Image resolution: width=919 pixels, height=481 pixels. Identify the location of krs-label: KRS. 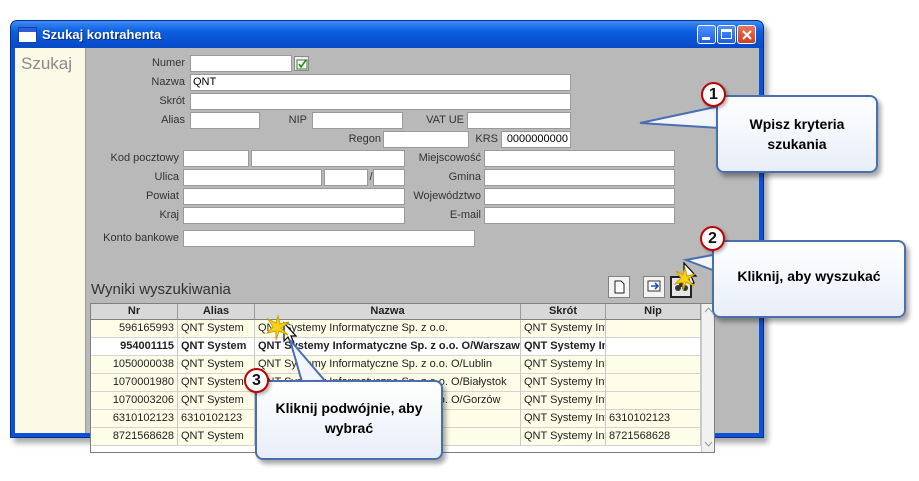
(486, 139).